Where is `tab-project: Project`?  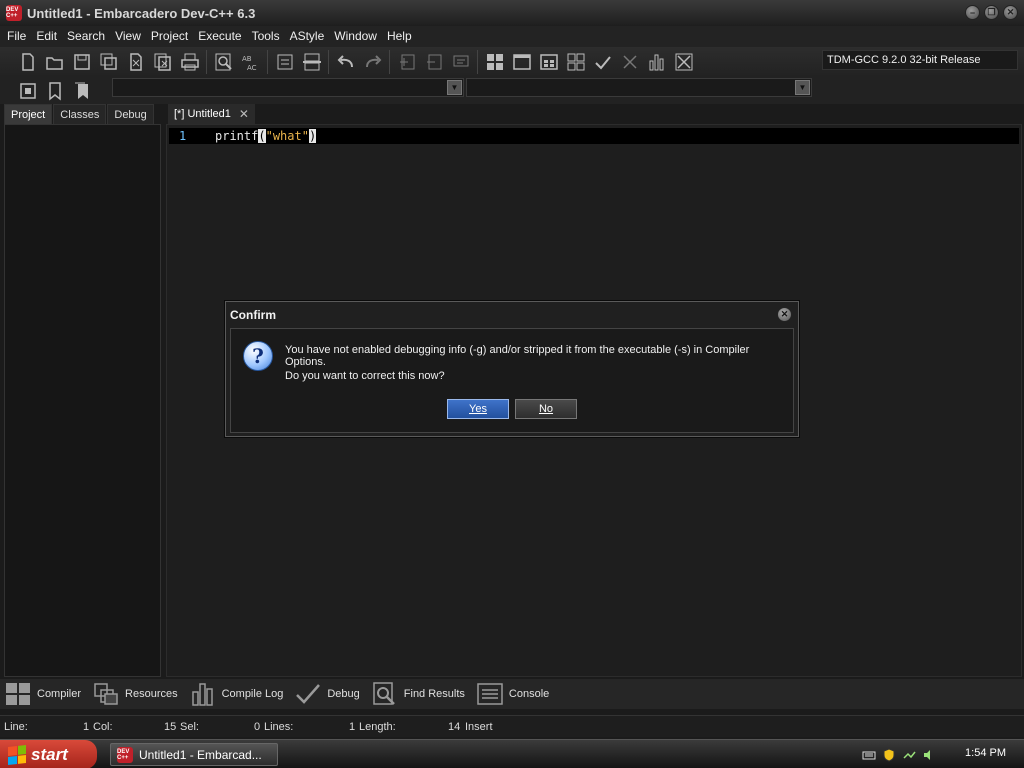
tab-project: Project is located at coordinates (28, 114).